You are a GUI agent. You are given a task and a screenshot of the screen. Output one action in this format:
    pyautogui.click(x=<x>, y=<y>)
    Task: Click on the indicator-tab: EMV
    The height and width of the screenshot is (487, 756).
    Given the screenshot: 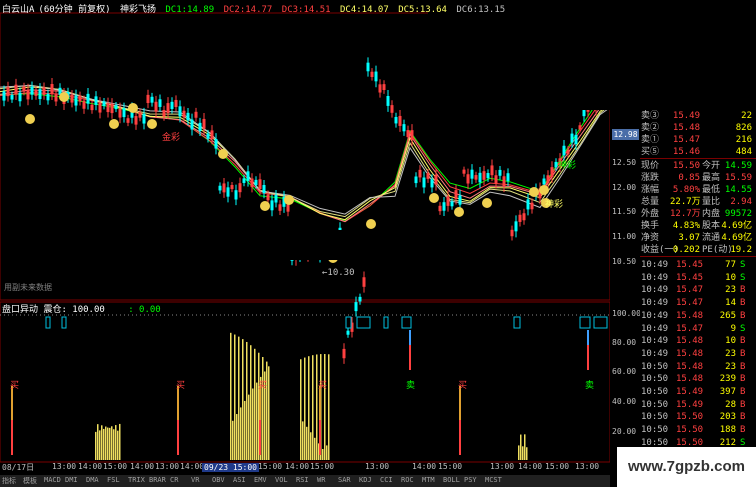 What is the action you would take?
    pyautogui.click(x=260, y=480)
    